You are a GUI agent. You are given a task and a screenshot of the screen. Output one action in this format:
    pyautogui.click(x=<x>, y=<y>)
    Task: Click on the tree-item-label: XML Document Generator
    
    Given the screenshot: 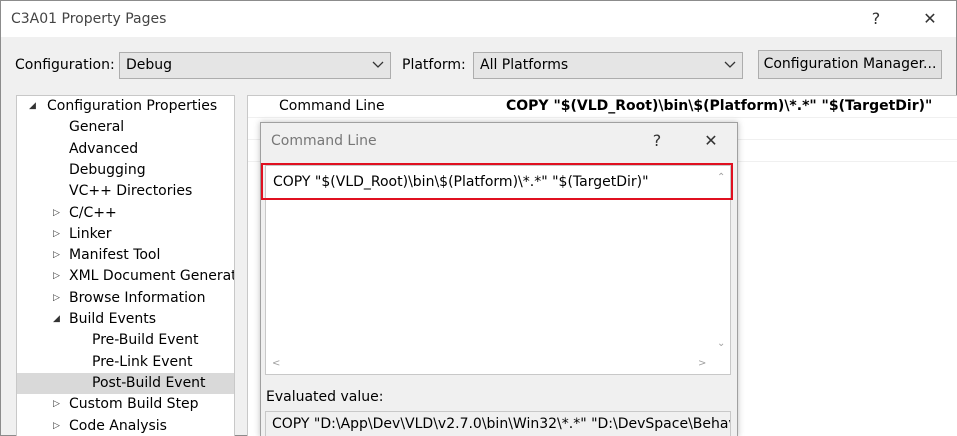 What is the action you would take?
    pyautogui.click(x=152, y=276)
    